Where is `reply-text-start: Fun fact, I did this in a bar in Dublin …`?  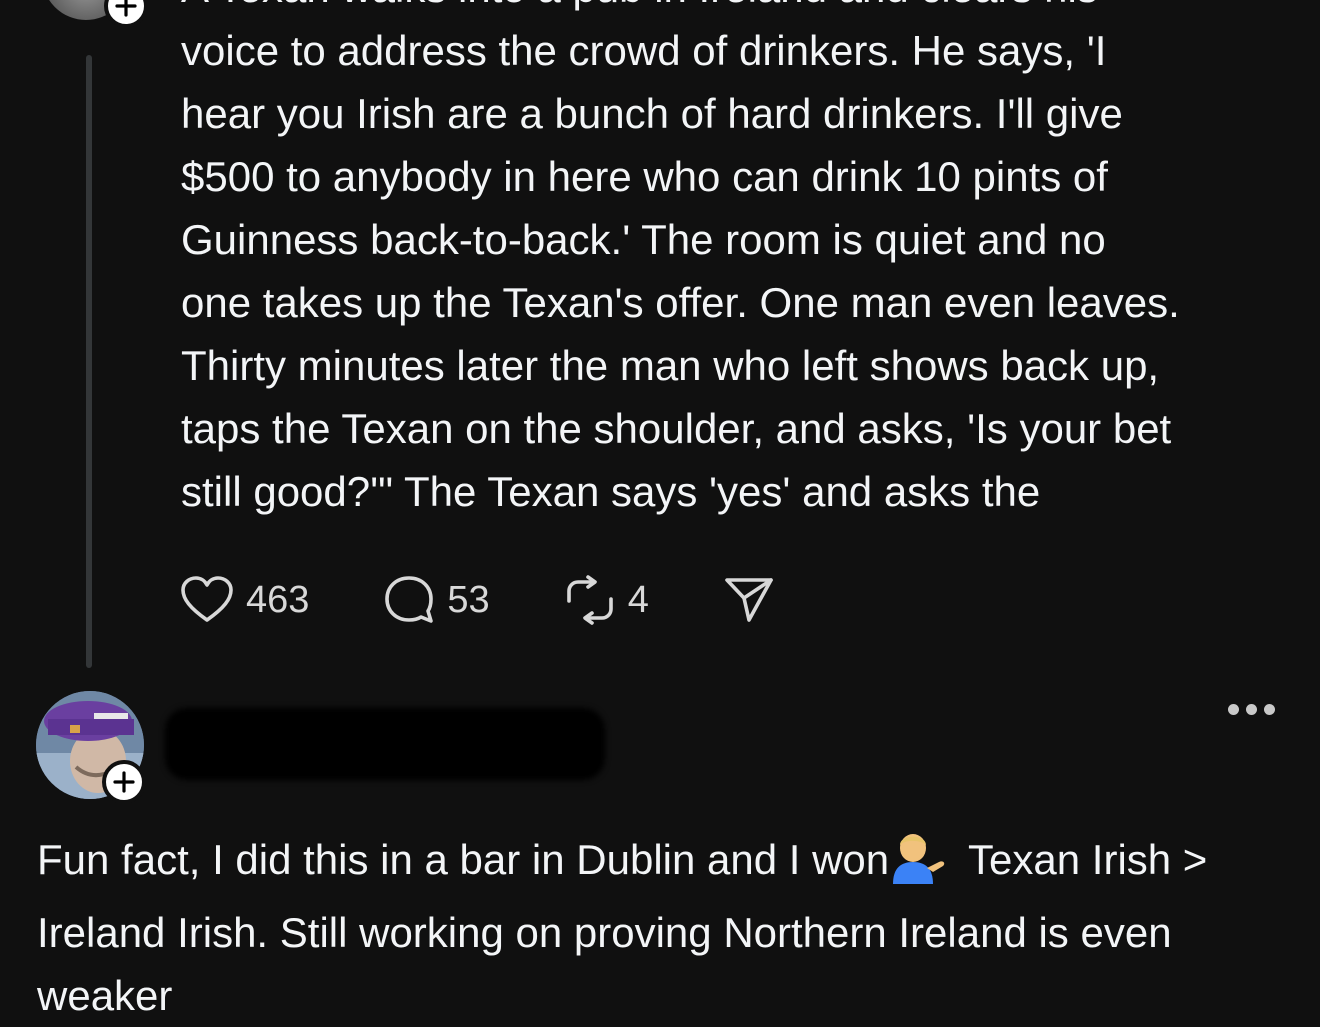 reply-text-start: Fun fact, I did this in a bar in Dublin … is located at coordinates (463, 859).